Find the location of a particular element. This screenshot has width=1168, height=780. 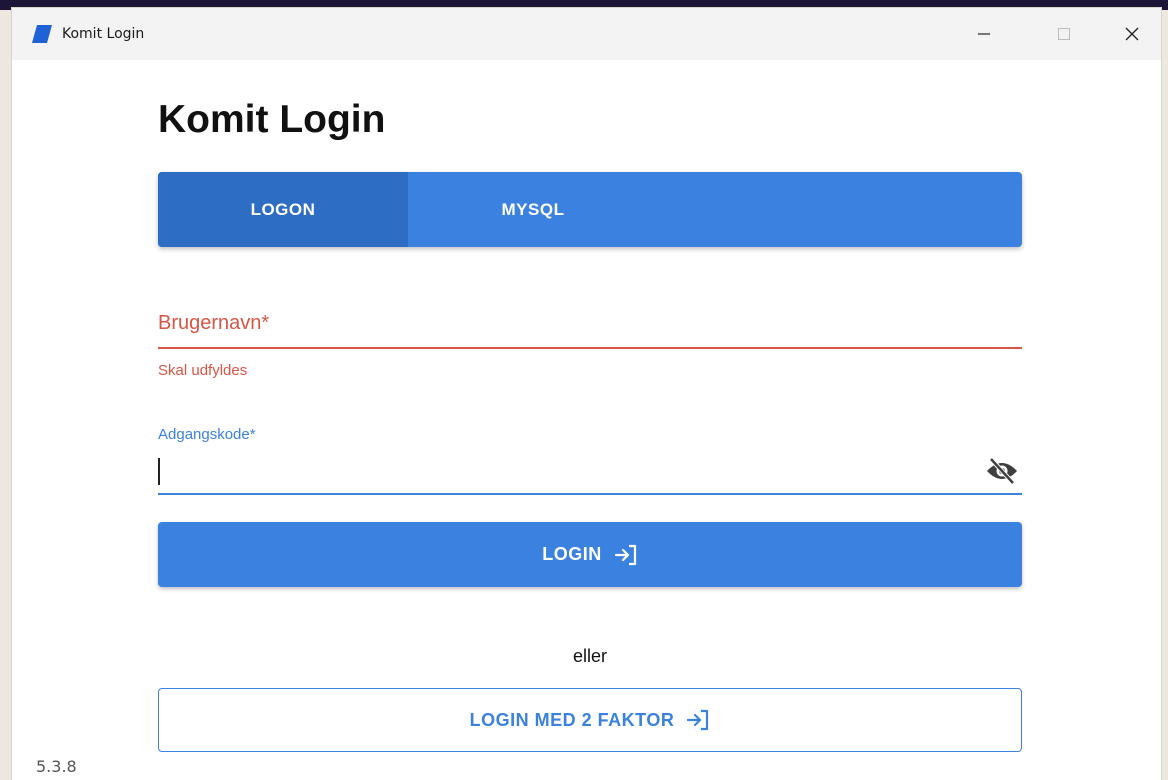

maximize-icon is located at coordinates (1064, 34).